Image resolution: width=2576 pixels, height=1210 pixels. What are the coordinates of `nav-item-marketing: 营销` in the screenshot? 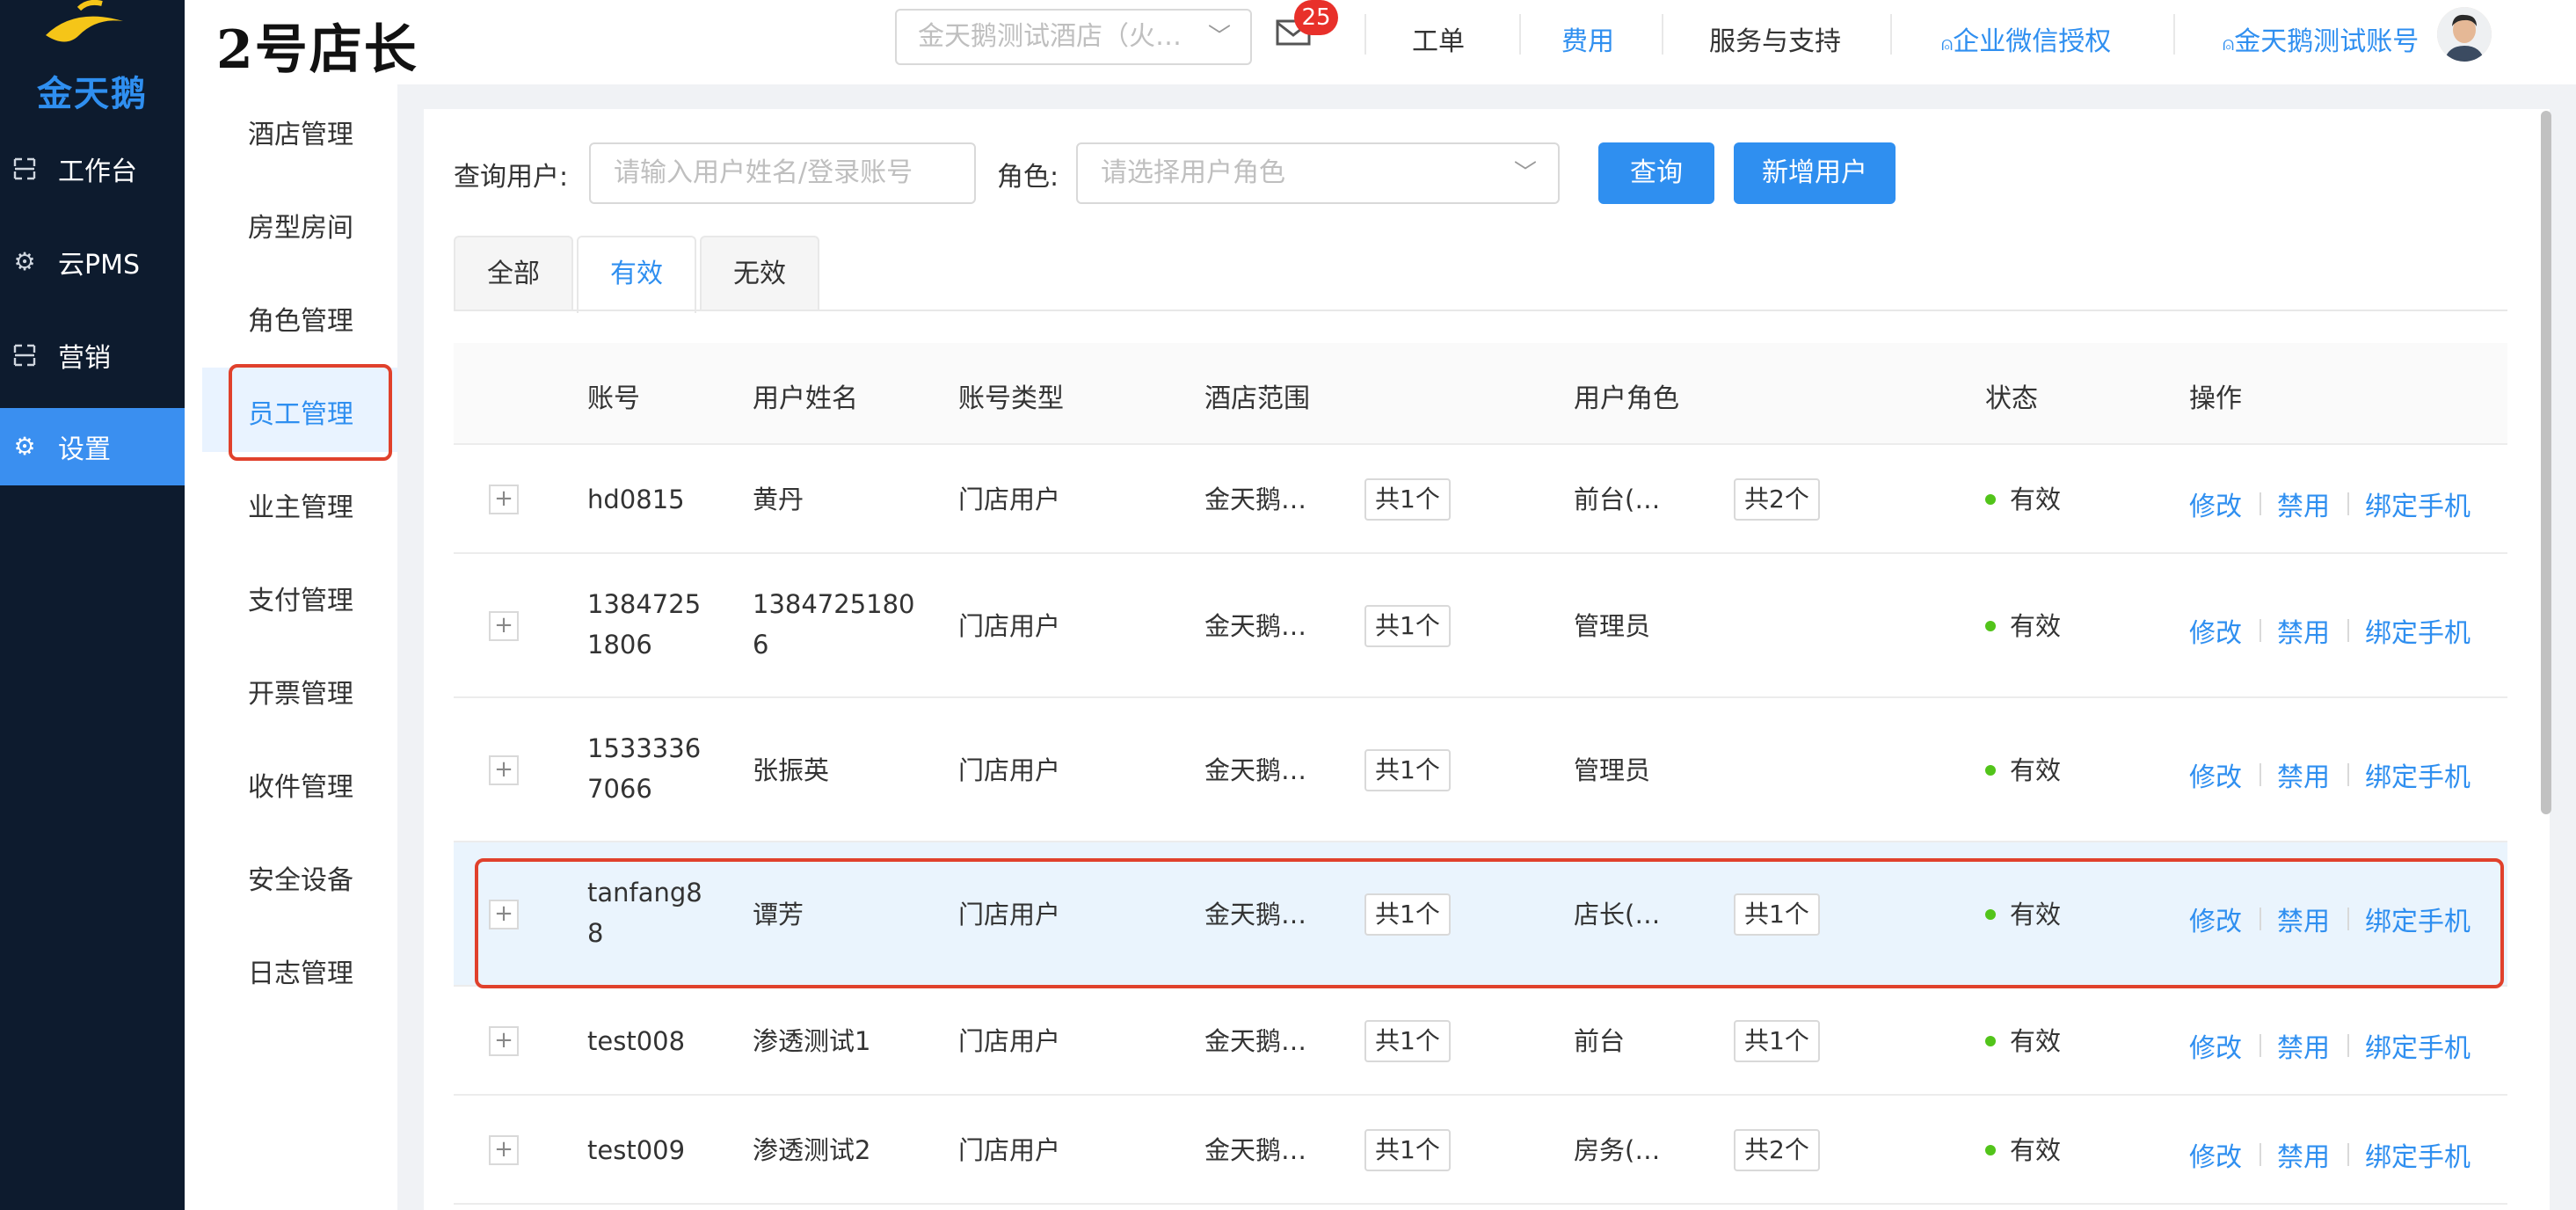 It's located at (92, 355).